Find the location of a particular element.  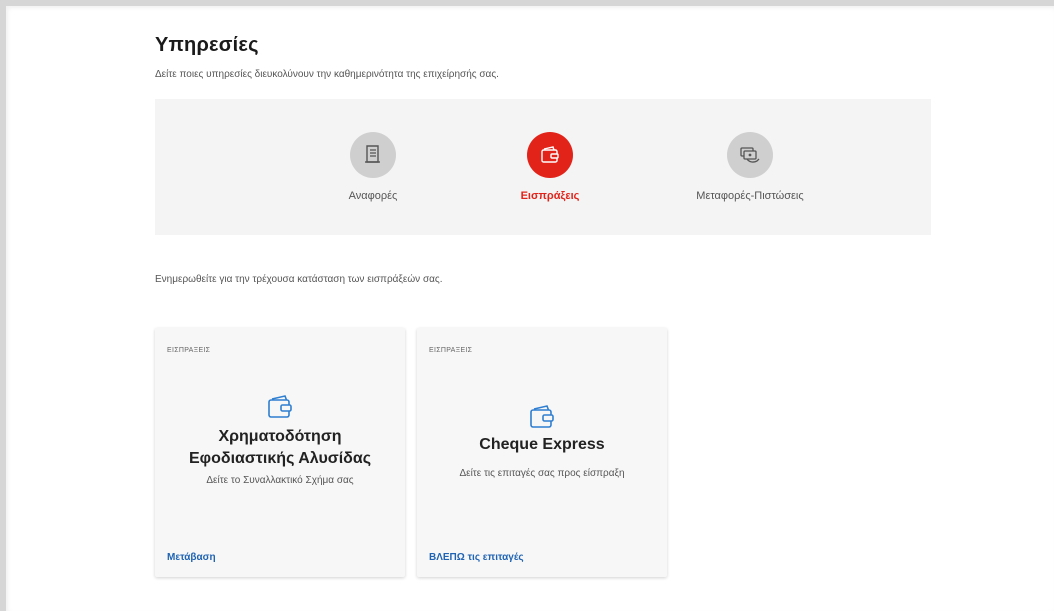

card-title-line: Εφοδιαστικής Αλυσίδας is located at coordinates (280, 458).